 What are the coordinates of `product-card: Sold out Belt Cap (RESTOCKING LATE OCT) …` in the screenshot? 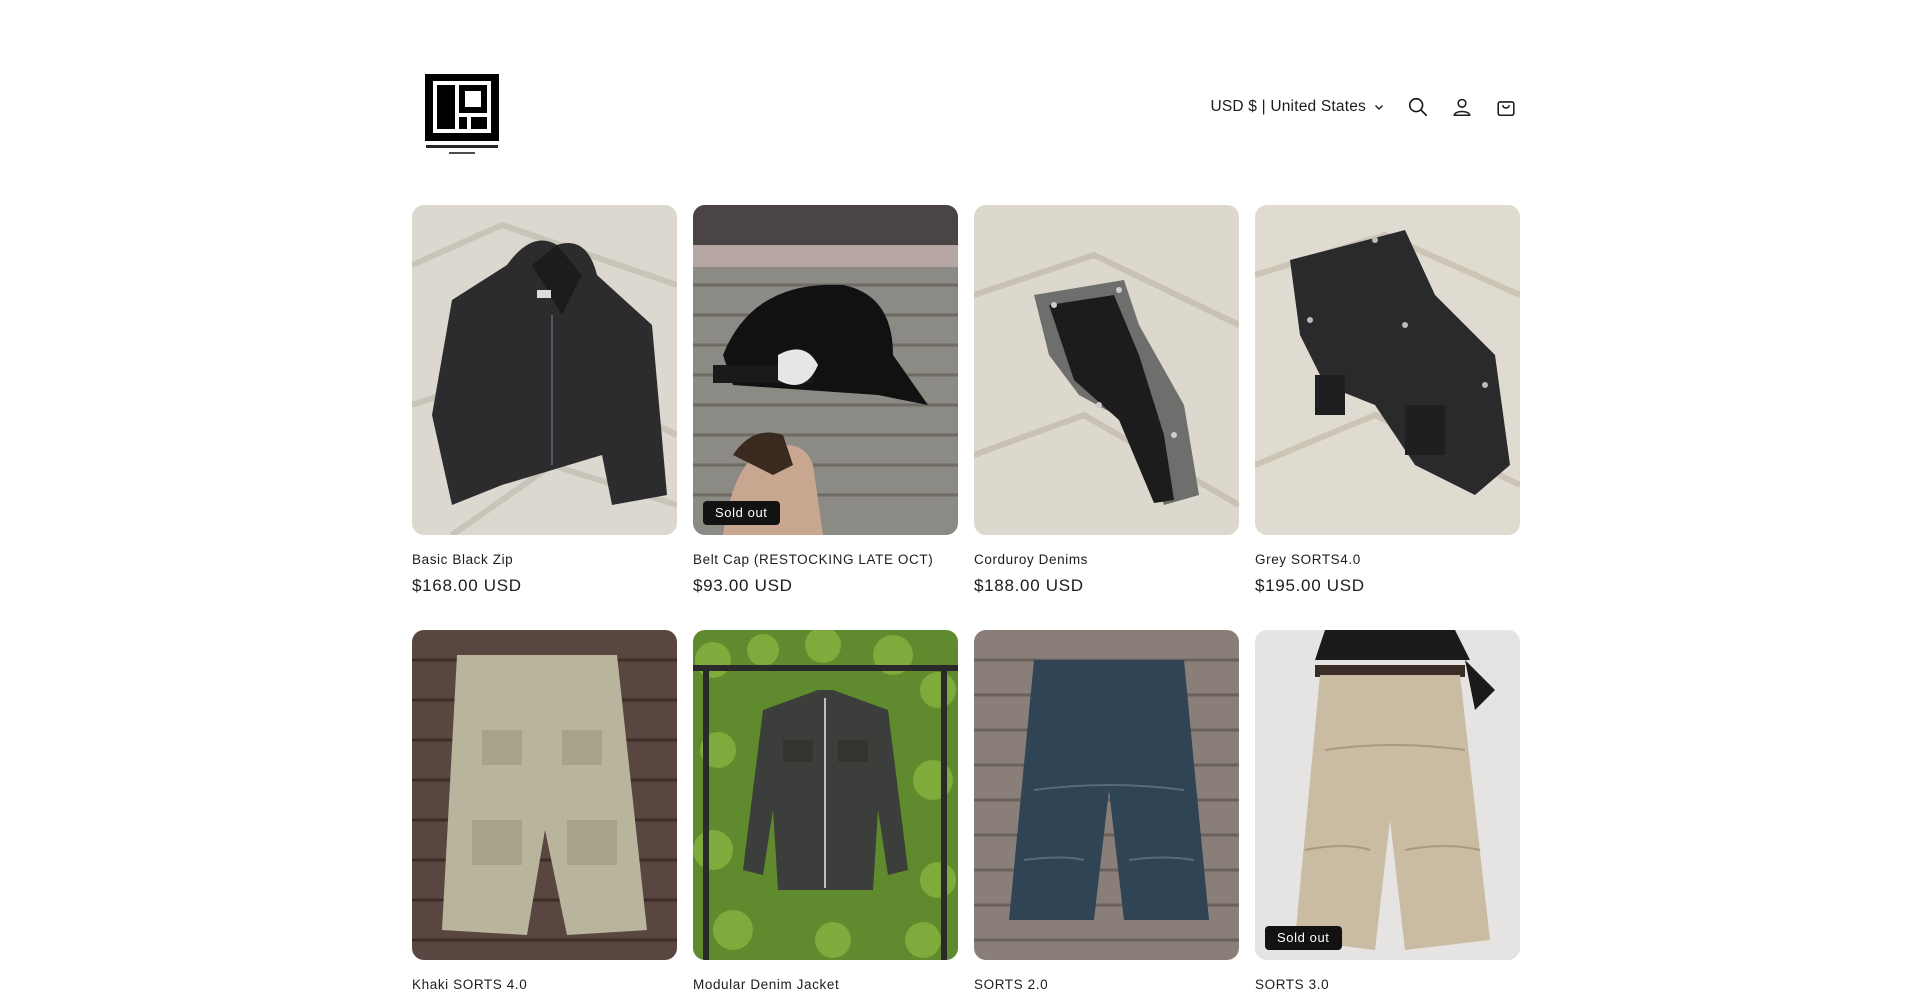 It's located at (825, 400).